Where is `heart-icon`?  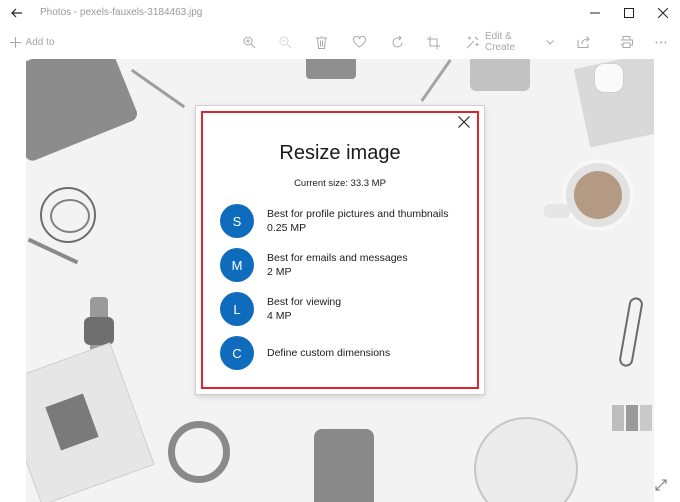
heart-icon is located at coordinates (359, 42).